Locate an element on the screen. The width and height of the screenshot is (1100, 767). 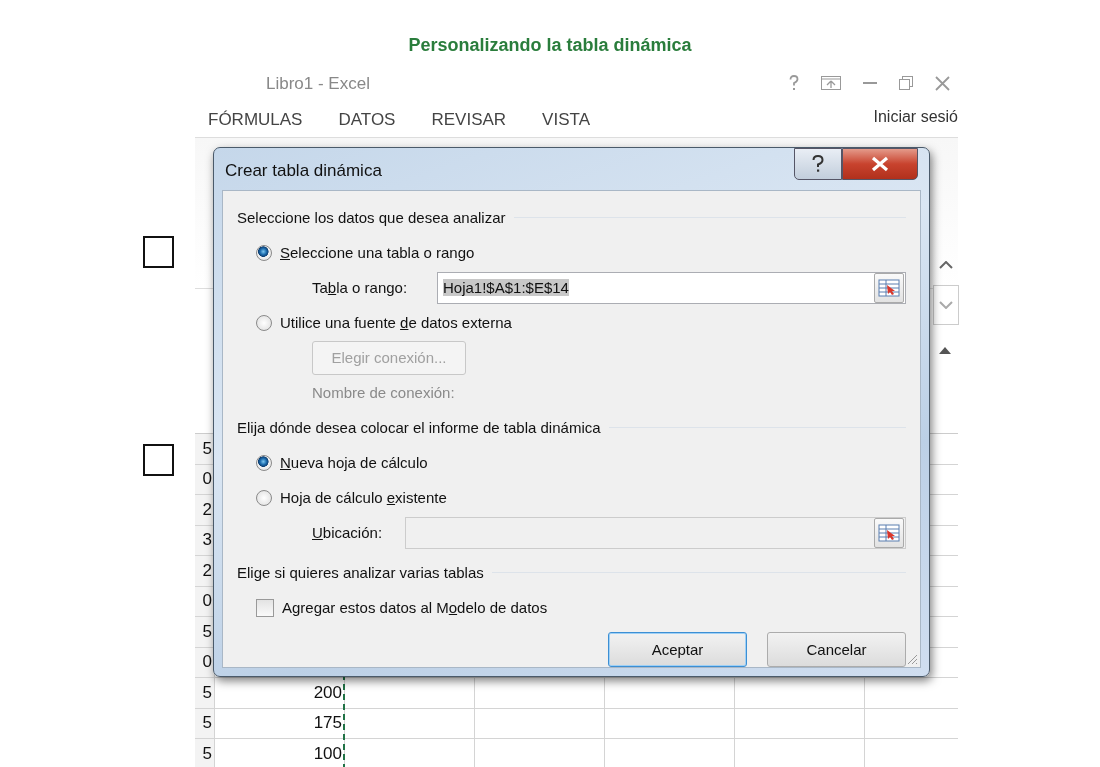
field-label: Ubicación: is located at coordinates (348, 532).